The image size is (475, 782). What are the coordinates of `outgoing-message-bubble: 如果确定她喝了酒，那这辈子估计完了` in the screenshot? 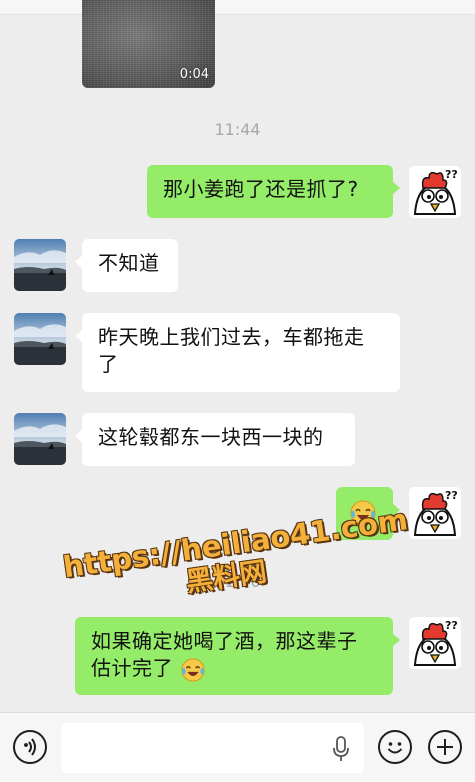 It's located at (237, 656).